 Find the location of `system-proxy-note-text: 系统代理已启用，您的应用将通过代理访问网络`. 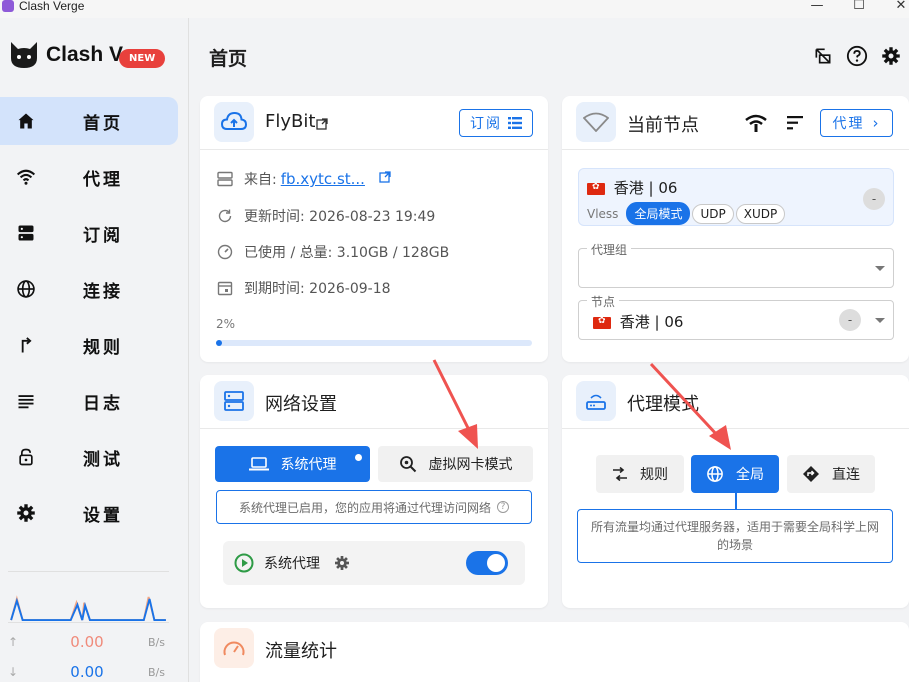

system-proxy-note-text: 系统代理已启用，您的应用将通过代理访问网络 is located at coordinates (364, 507).